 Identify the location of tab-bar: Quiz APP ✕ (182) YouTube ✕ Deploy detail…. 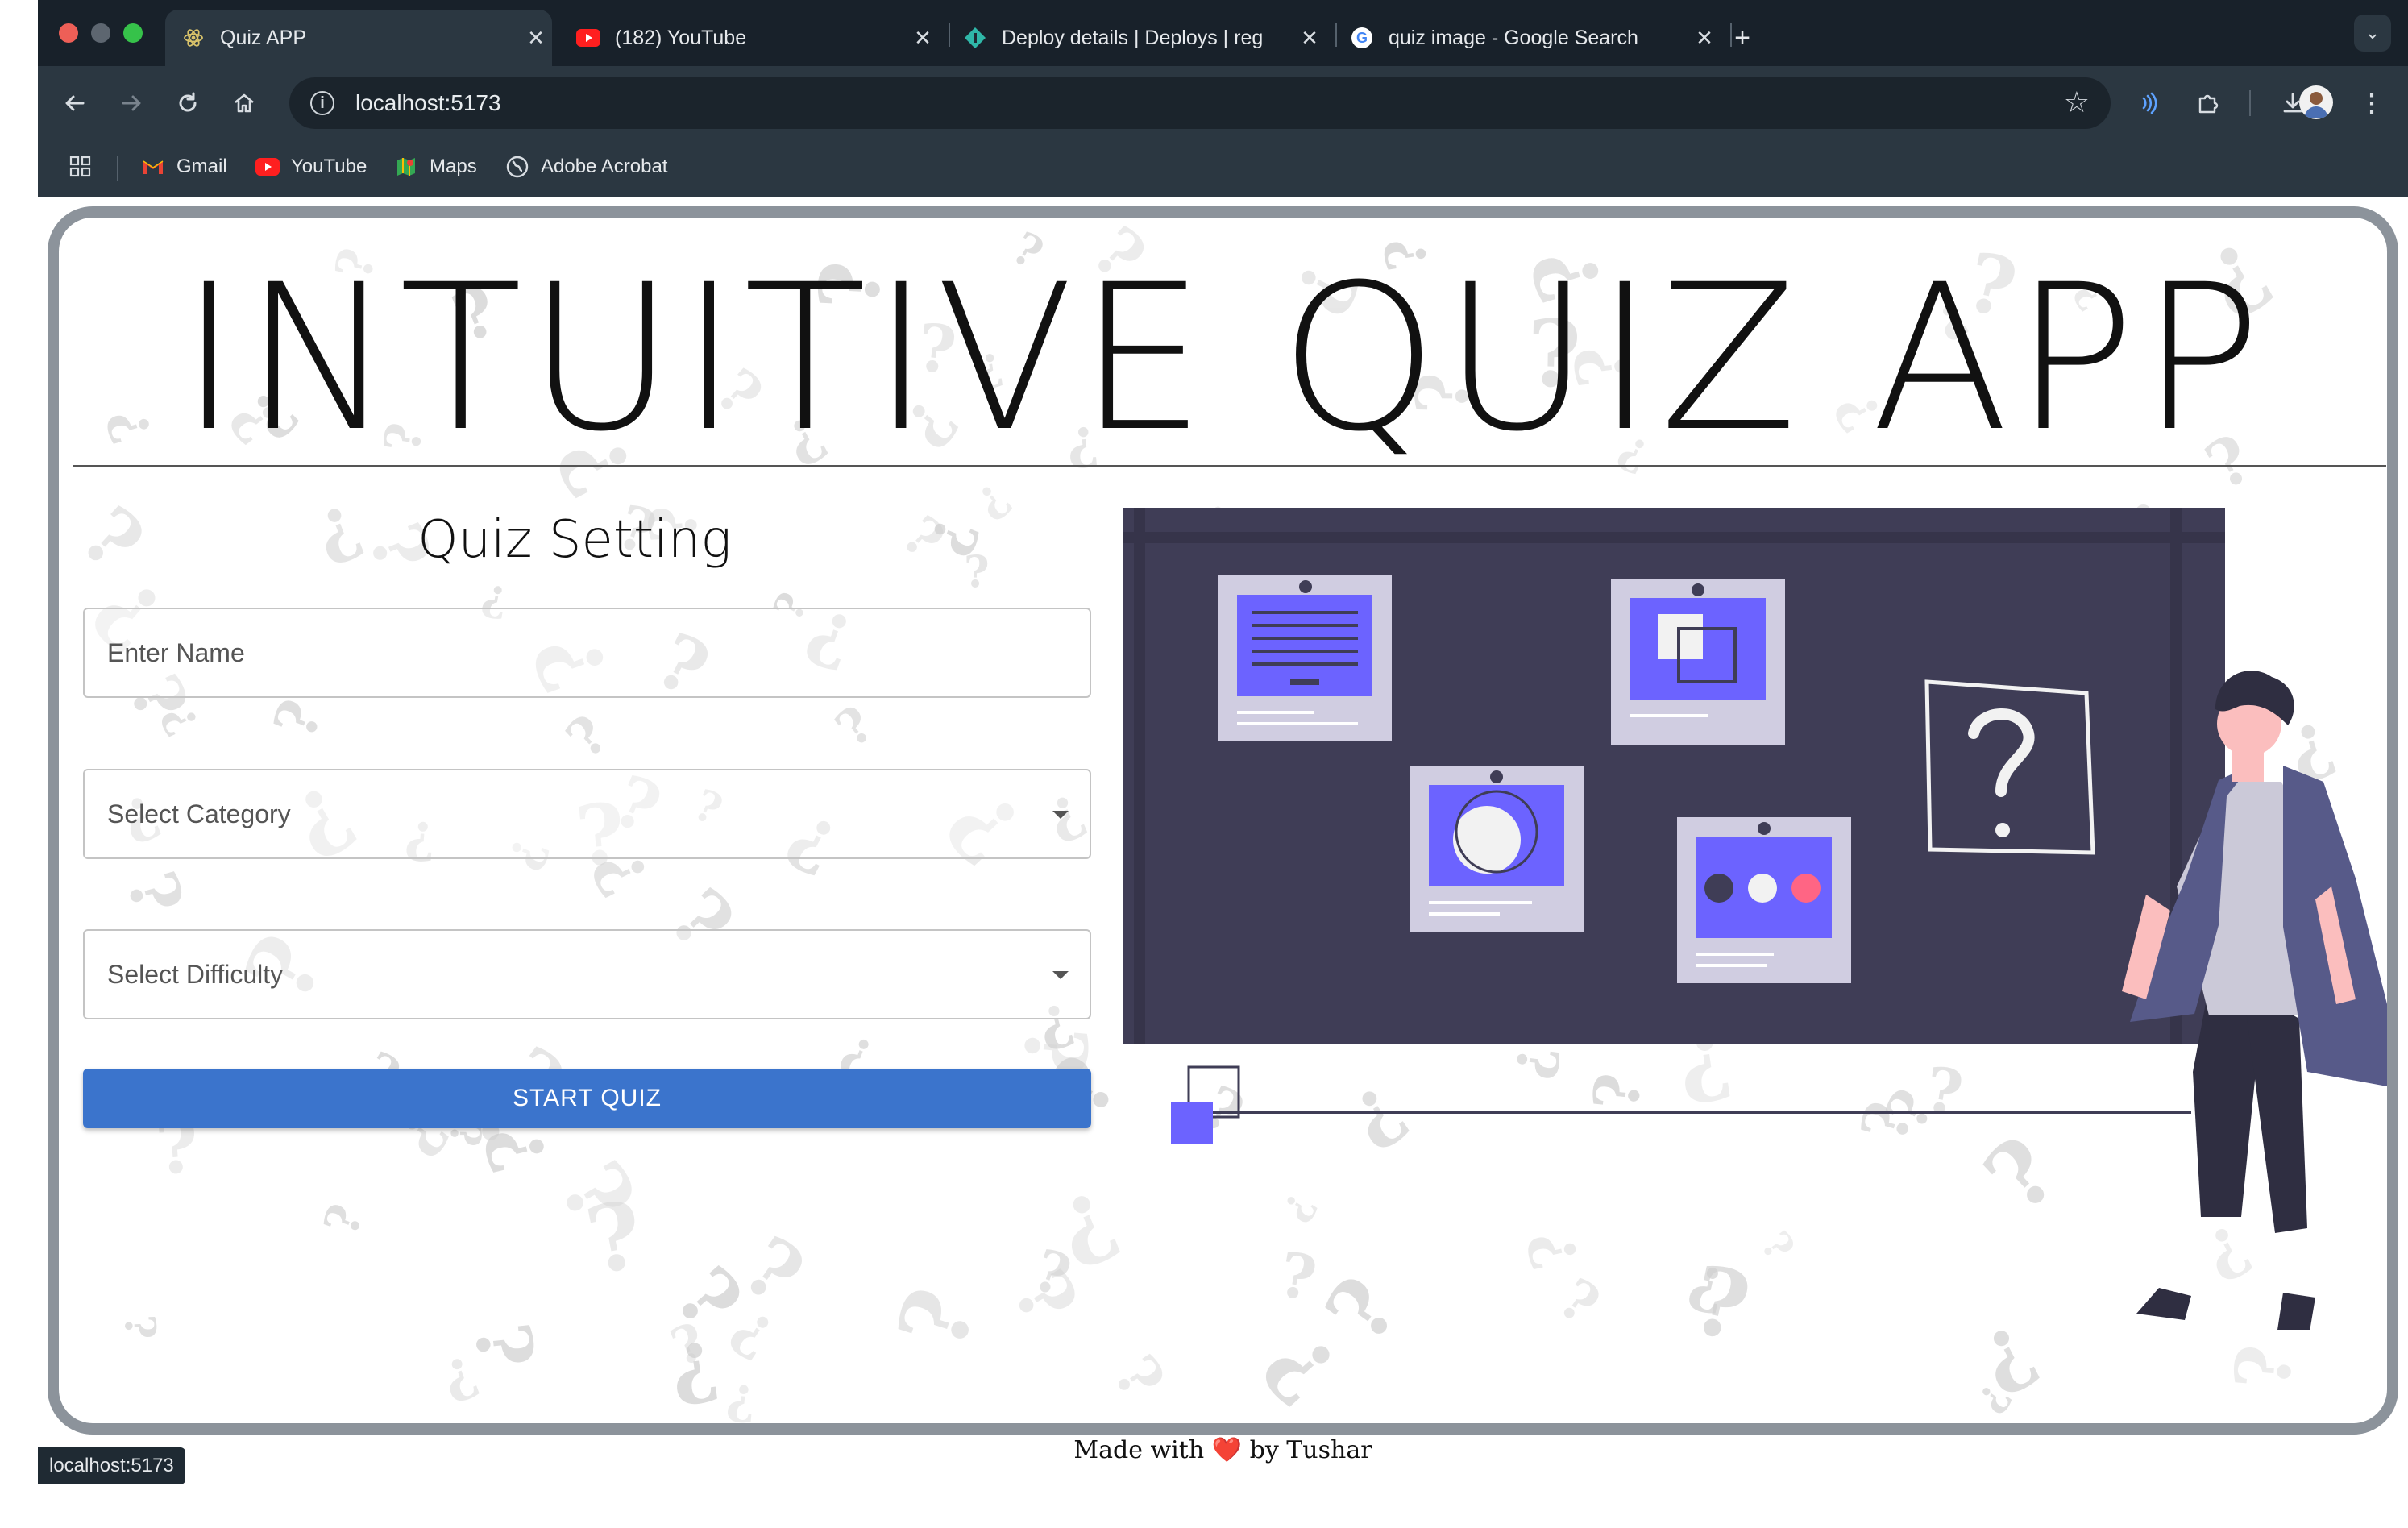
(1223, 33).